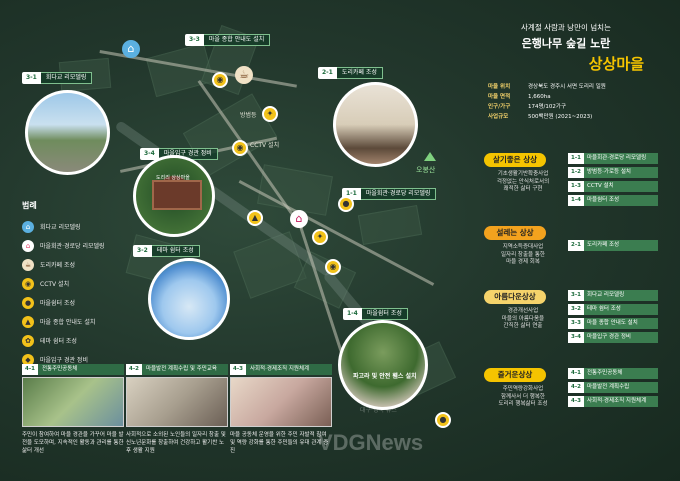  I want to click on entrance-icon: ●, so click(443, 420).